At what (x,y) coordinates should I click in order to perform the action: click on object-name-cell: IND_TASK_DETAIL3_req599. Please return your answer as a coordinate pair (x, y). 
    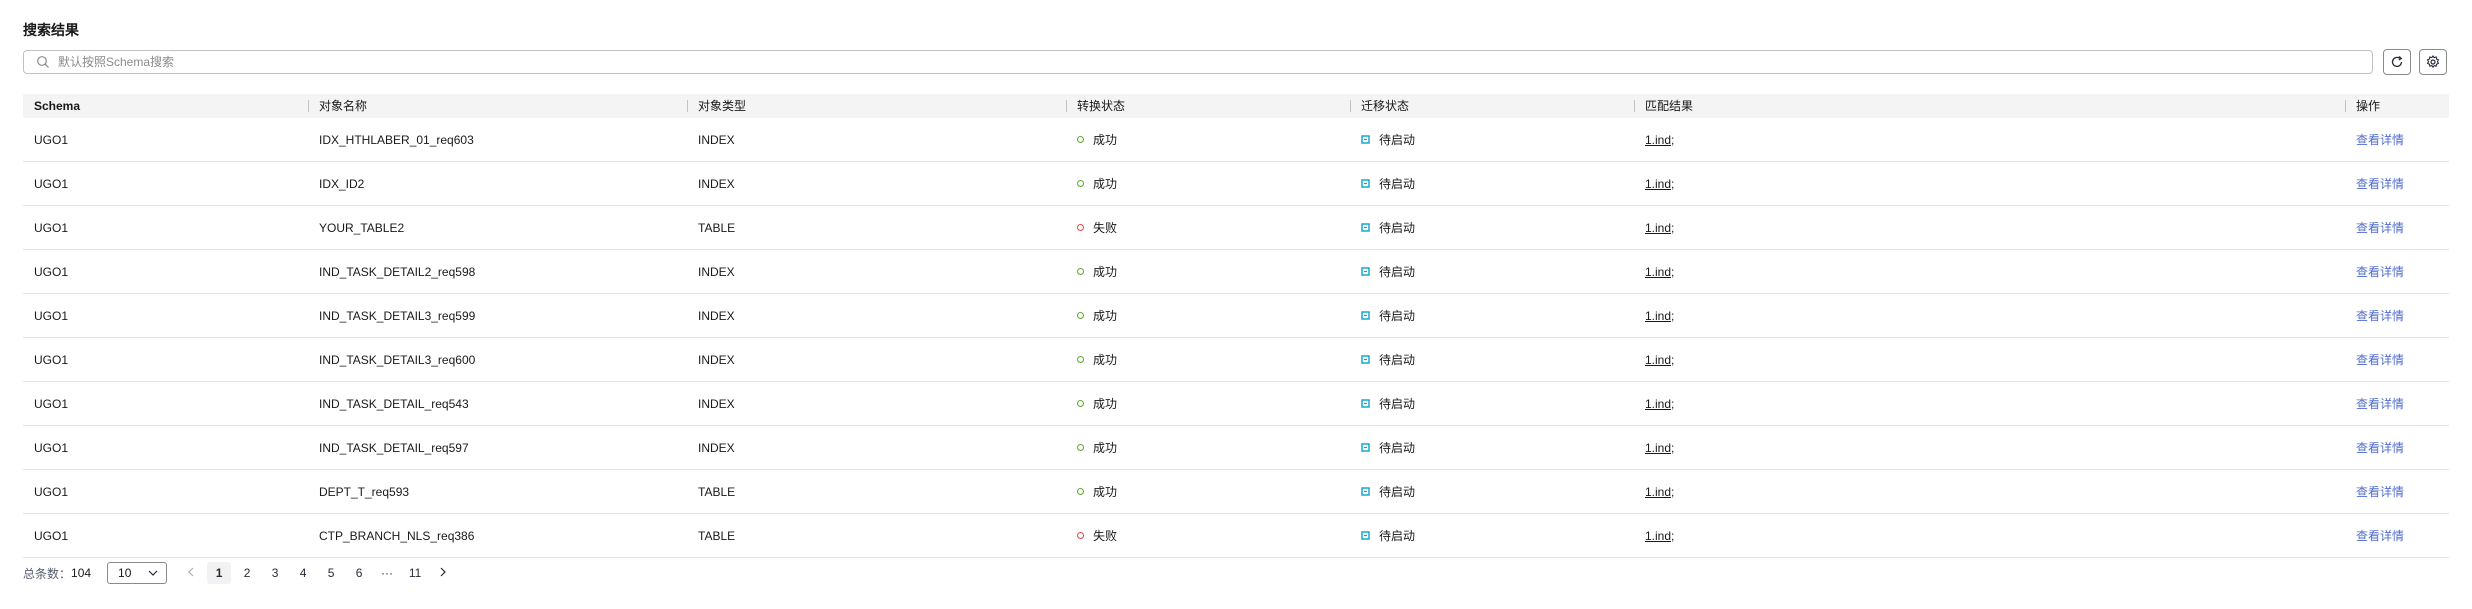
    Looking at the image, I should click on (397, 315).